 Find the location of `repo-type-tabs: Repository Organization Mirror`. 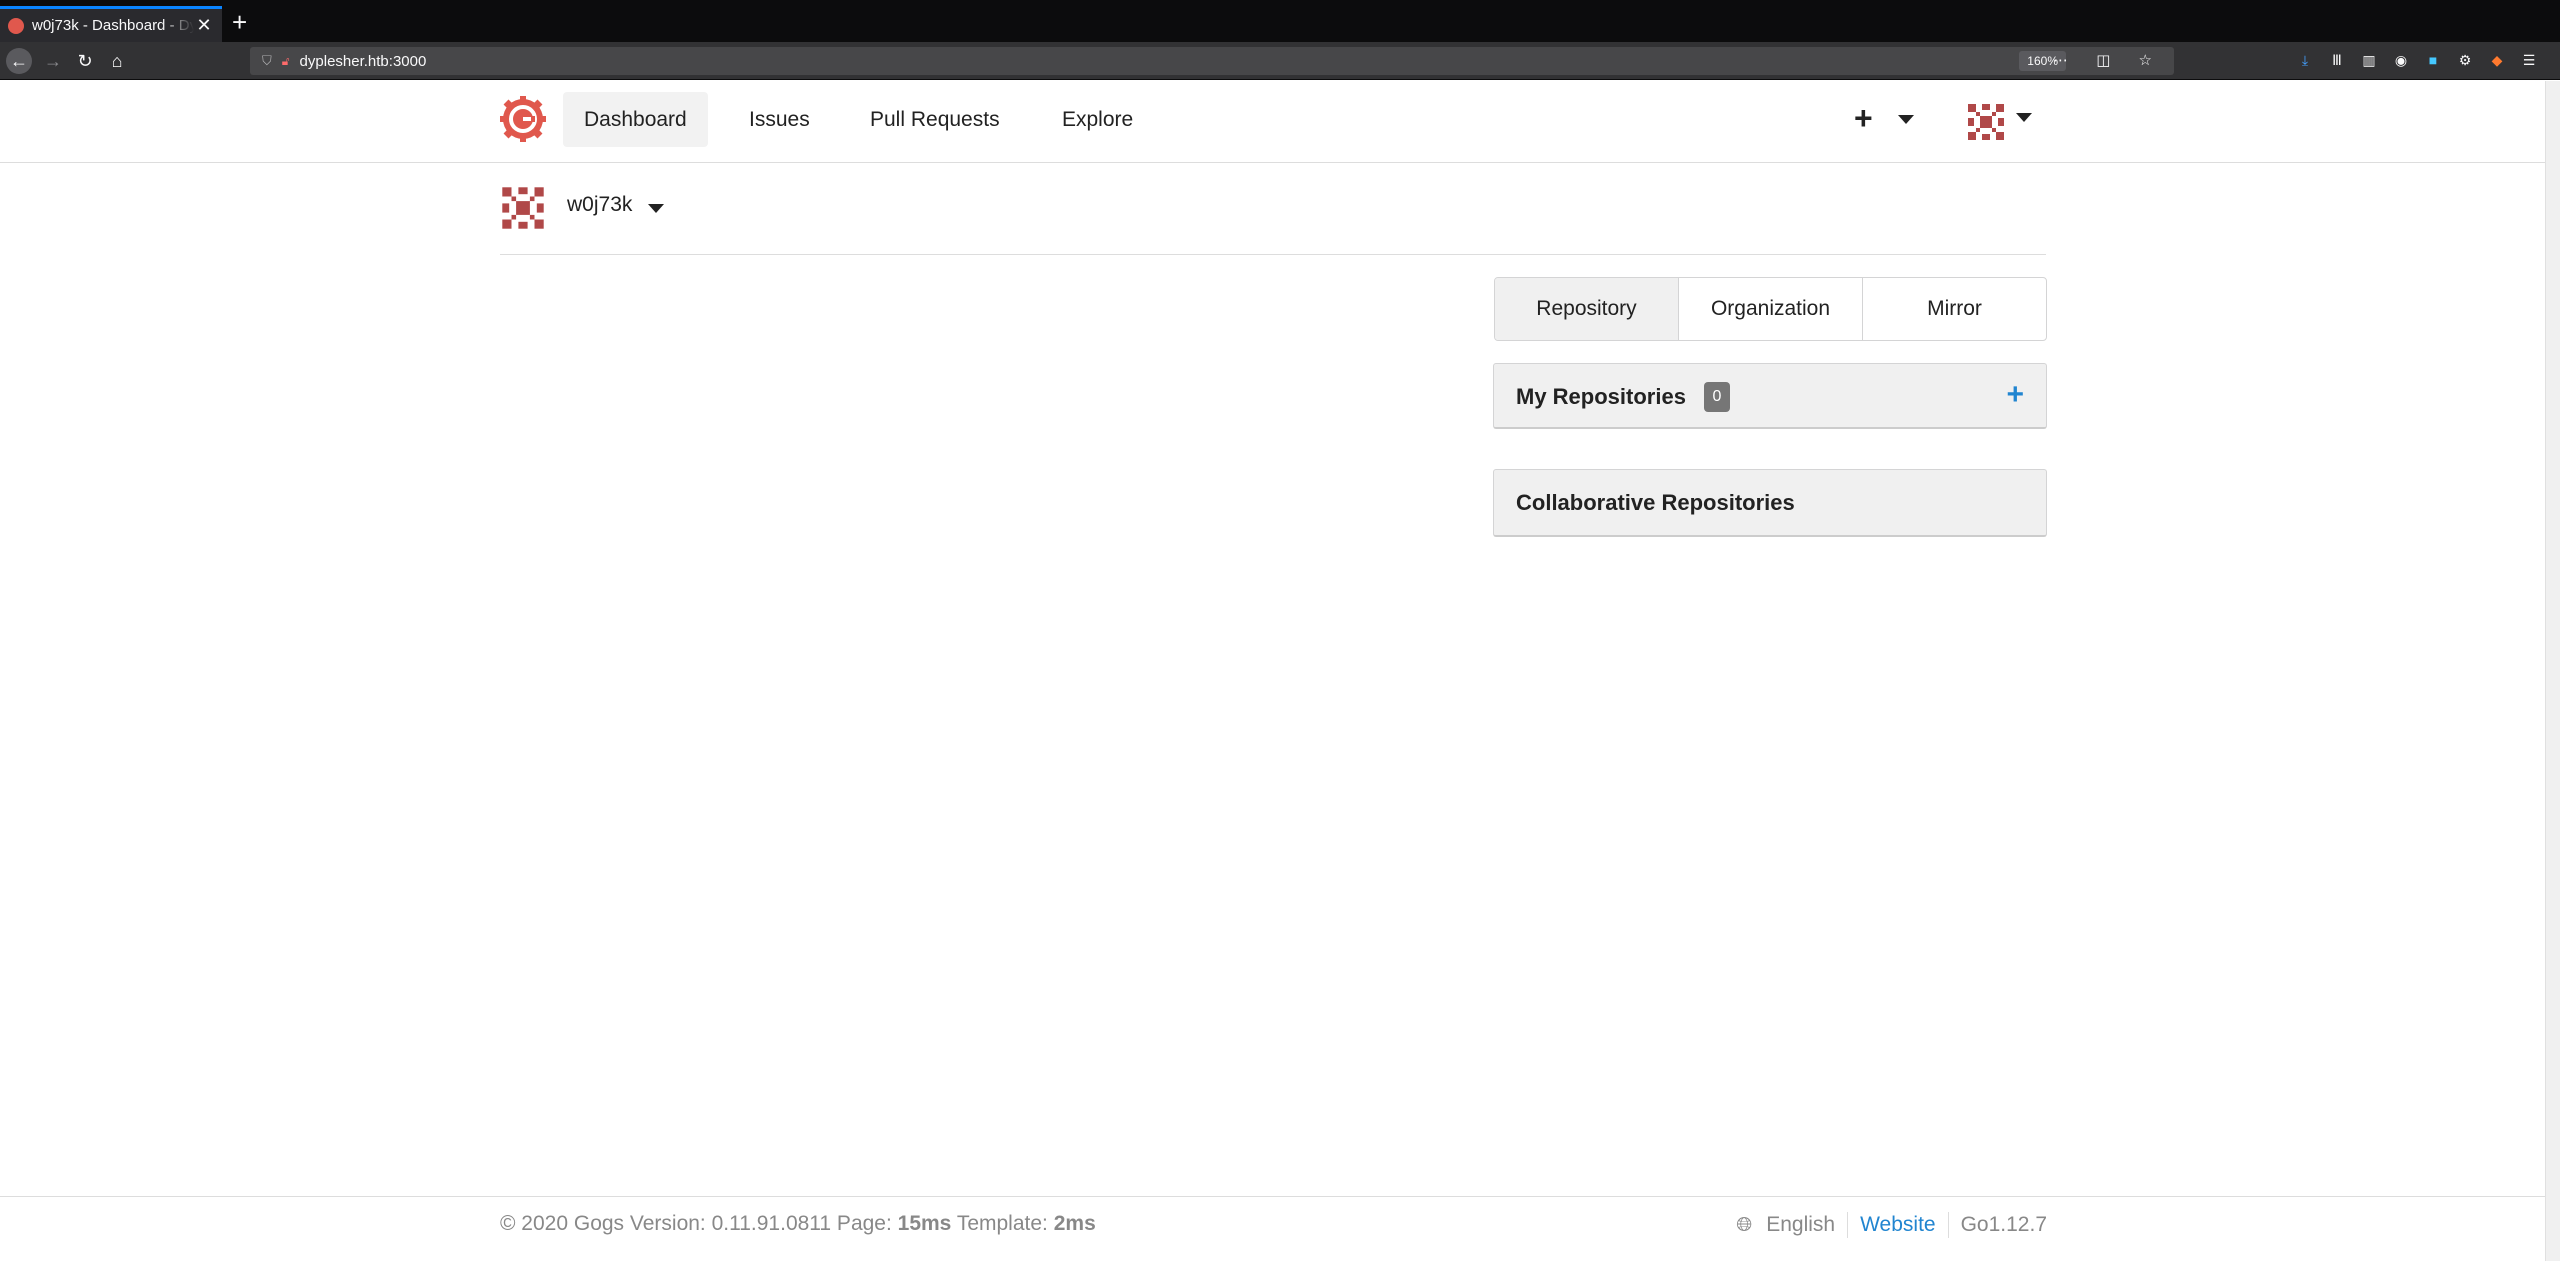

repo-type-tabs: Repository Organization Mirror is located at coordinates (1770, 309).